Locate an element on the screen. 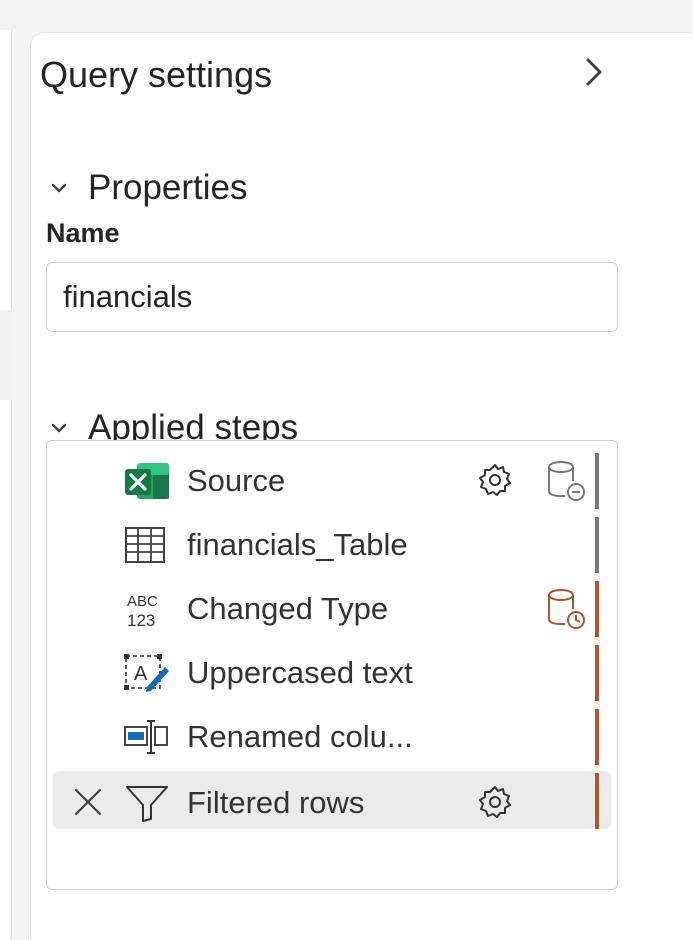  text-edit-icon: A is located at coordinates (146, 673).